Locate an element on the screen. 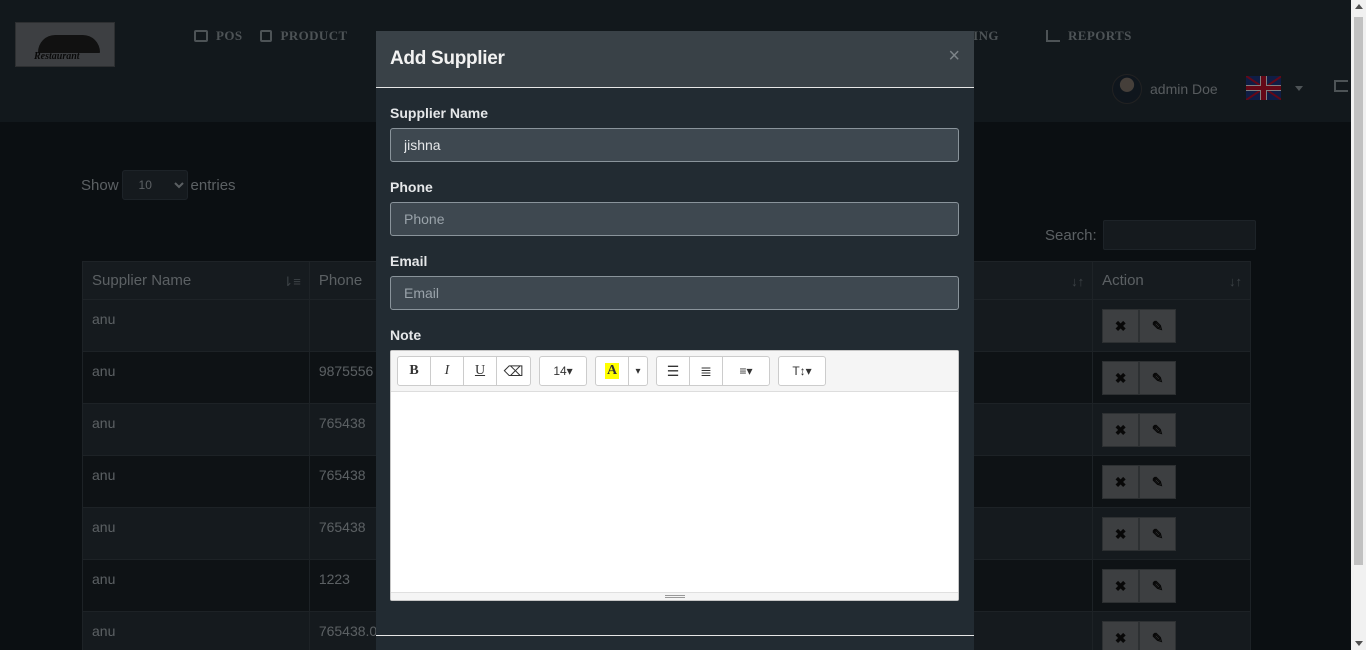  list-group: ☰ ≣ ≡▾ is located at coordinates (713, 371).